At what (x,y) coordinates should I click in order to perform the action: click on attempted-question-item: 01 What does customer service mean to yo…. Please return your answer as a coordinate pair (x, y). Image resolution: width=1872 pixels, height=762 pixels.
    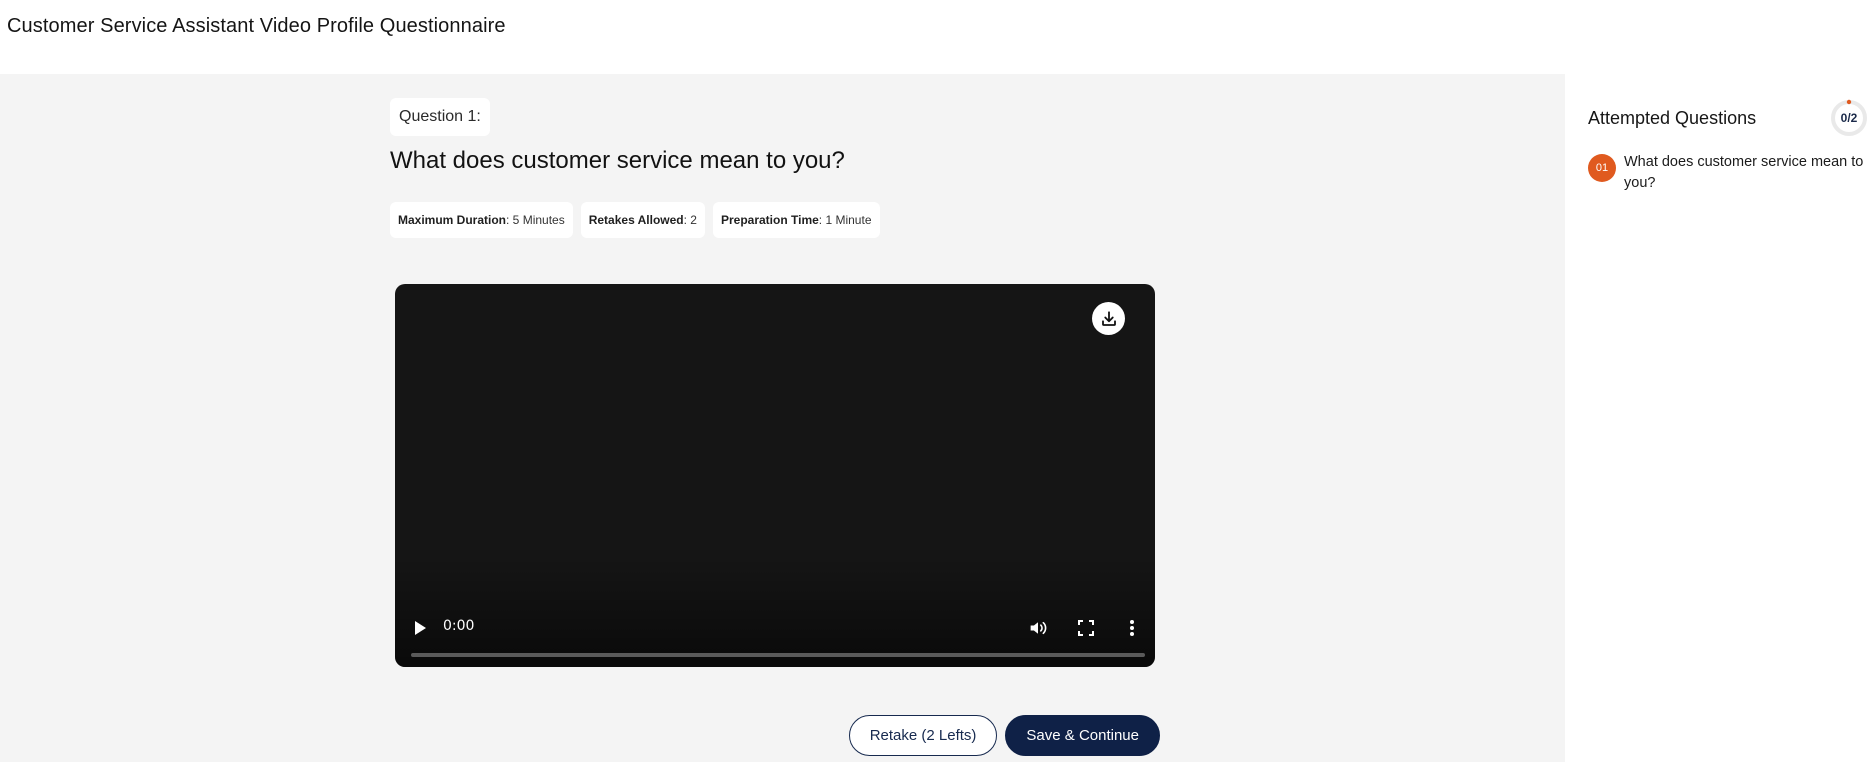
    Looking at the image, I should click on (1728, 173).